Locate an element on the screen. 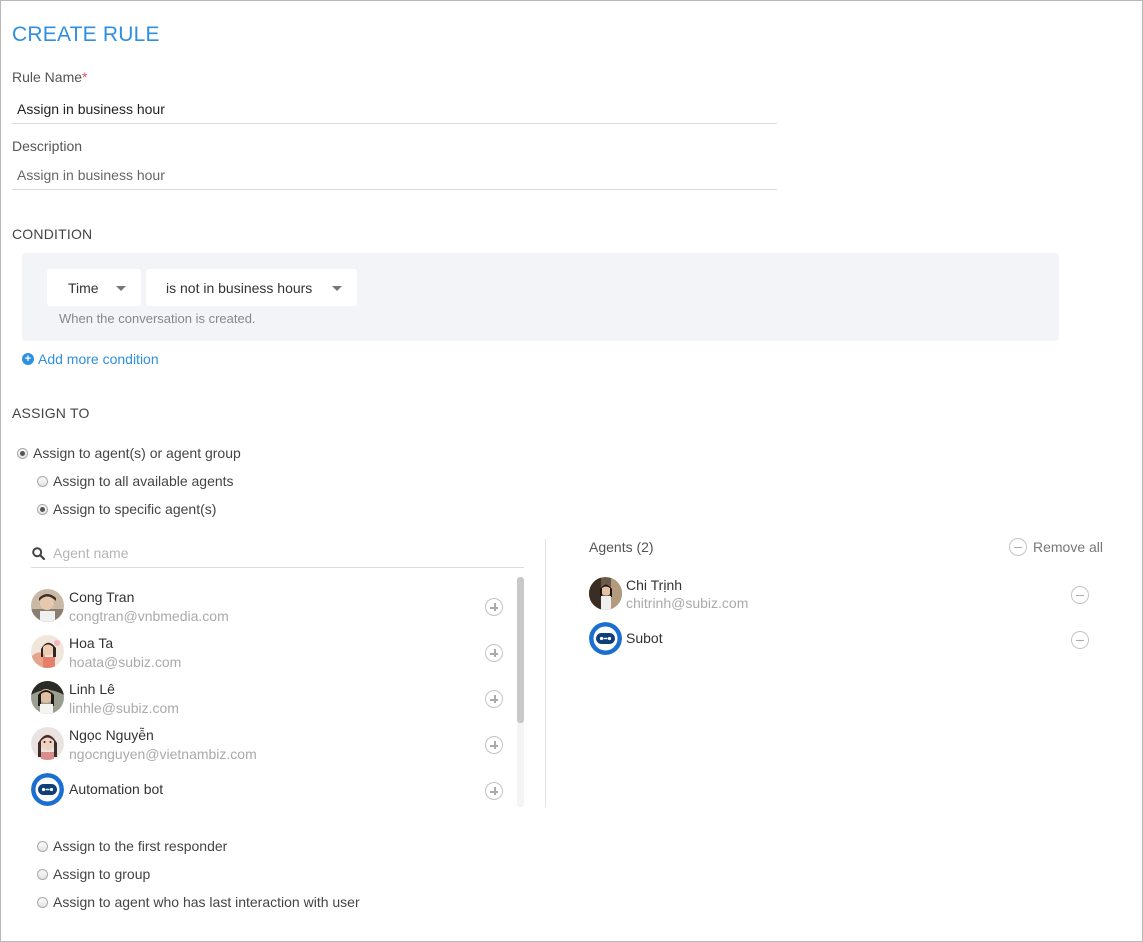 The height and width of the screenshot is (942, 1143). radio-assign-agents: Assign to agent(s) or agent group is located at coordinates (129, 453).